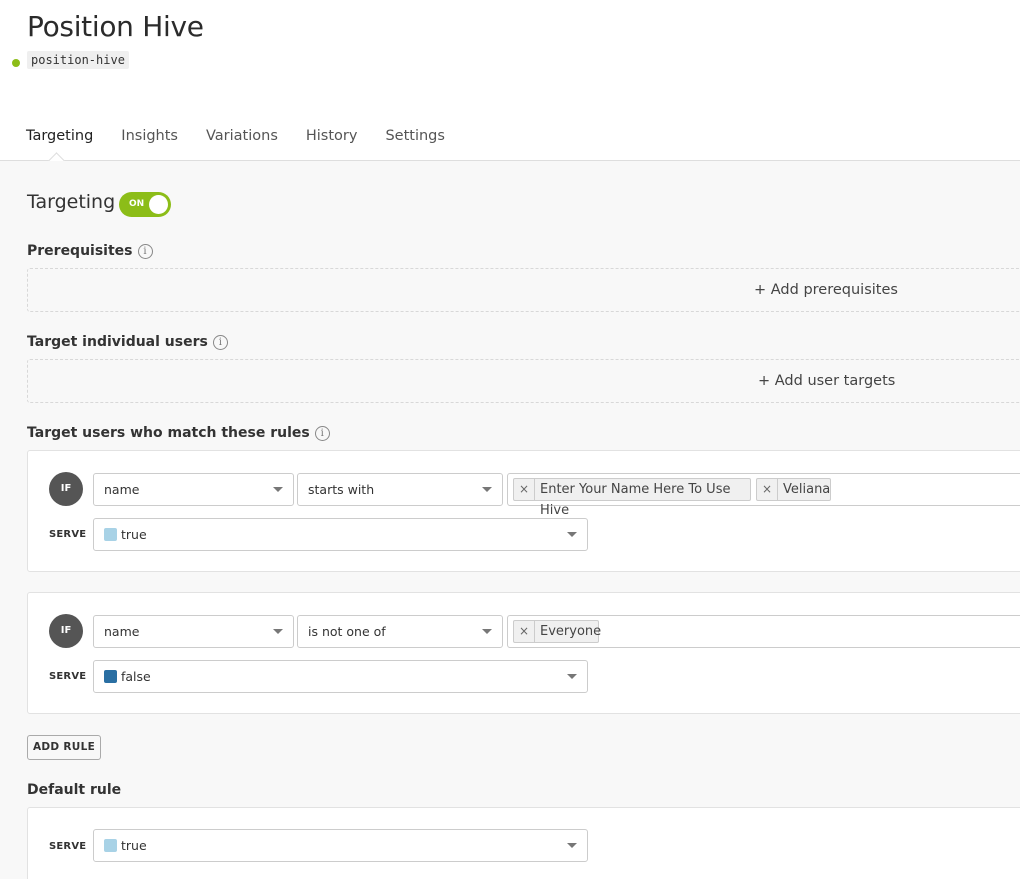 The width and height of the screenshot is (1020, 879). I want to click on tab-history: History, so click(332, 144).